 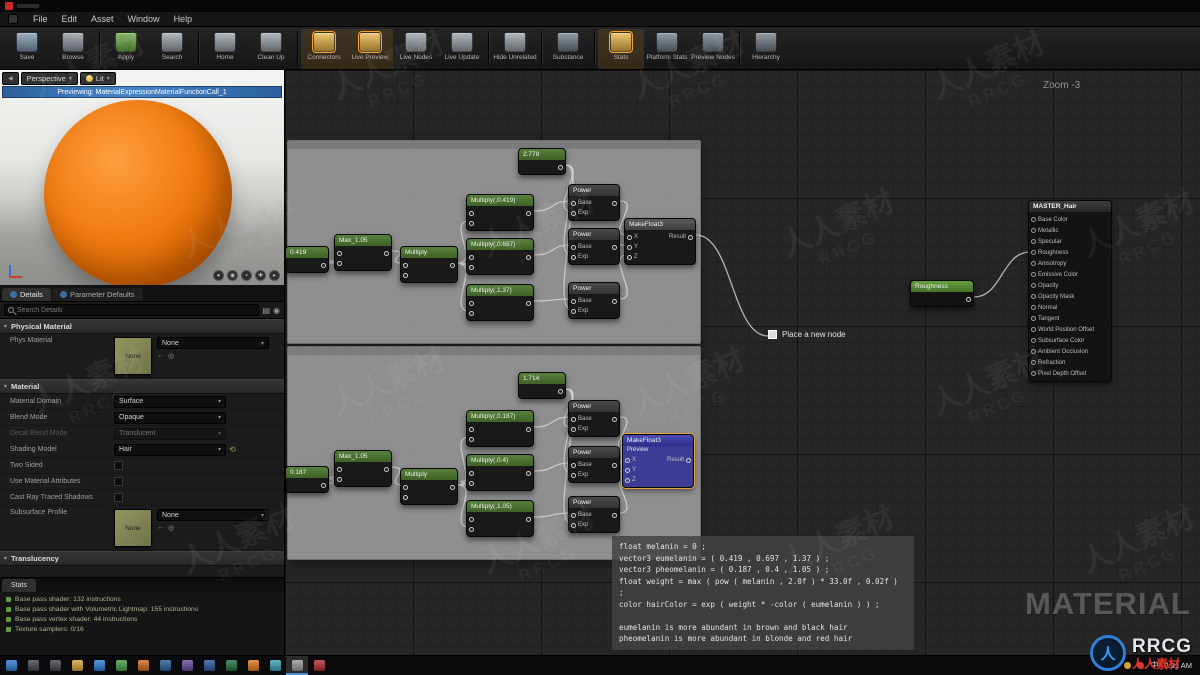 What do you see at coordinates (218, 275) in the screenshot?
I see `cylinder-preview-icon: ●` at bounding box center [218, 275].